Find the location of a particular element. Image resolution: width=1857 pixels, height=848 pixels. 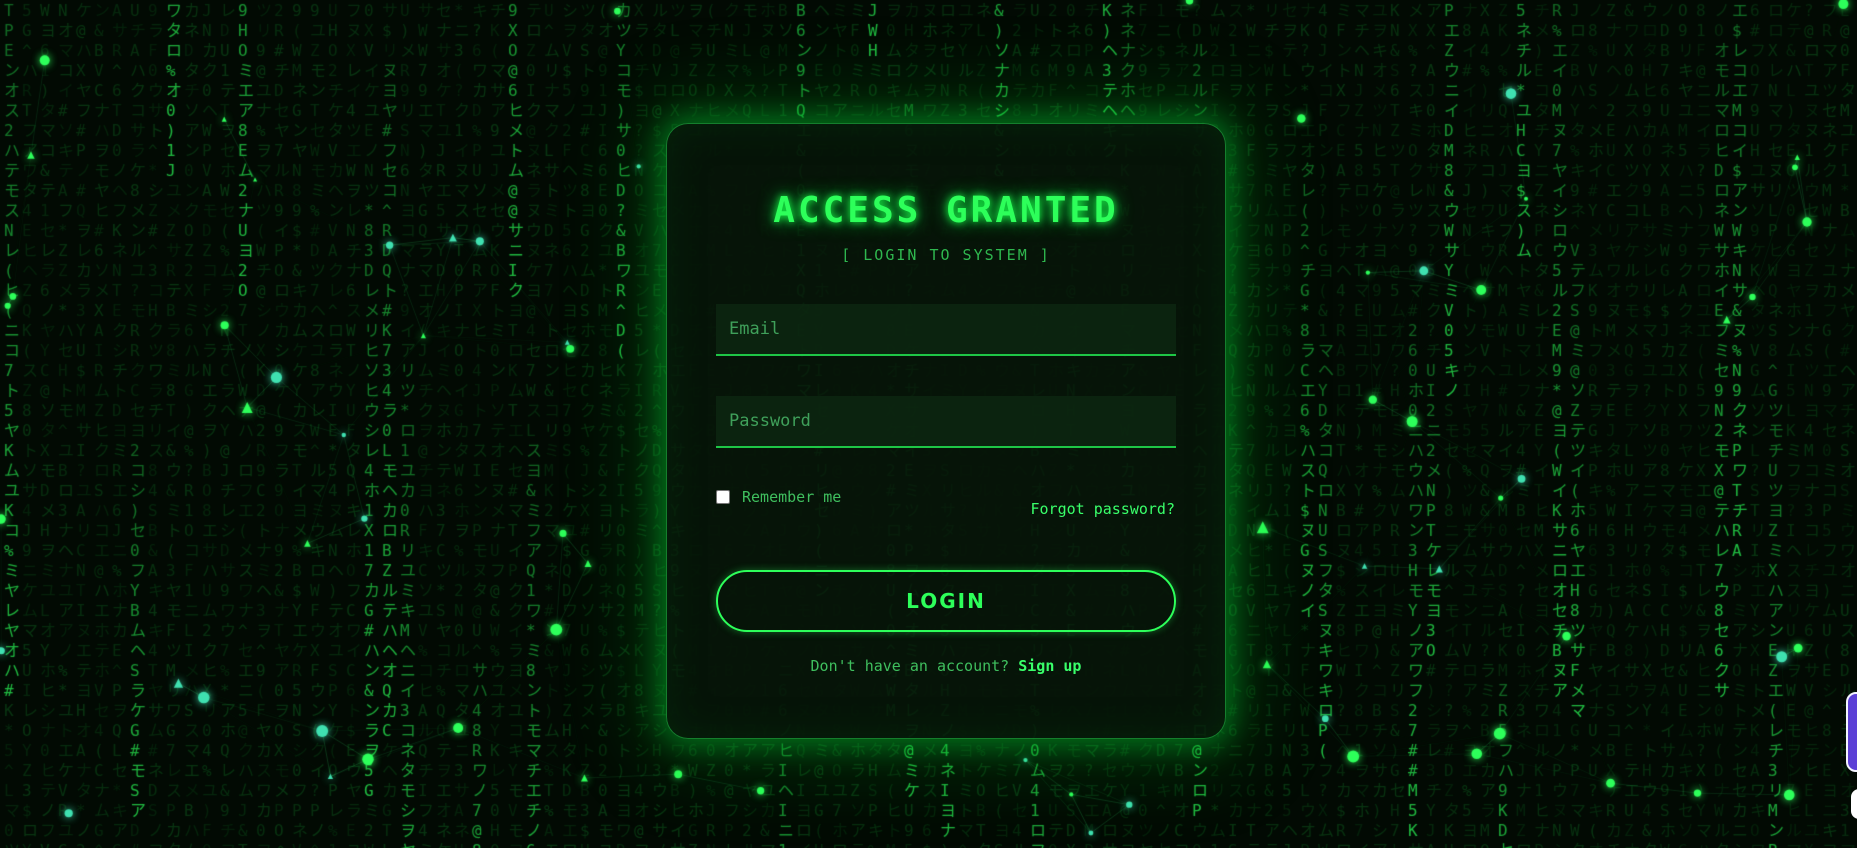

forgot-password-link: Forgot password? is located at coordinates (1103, 509).